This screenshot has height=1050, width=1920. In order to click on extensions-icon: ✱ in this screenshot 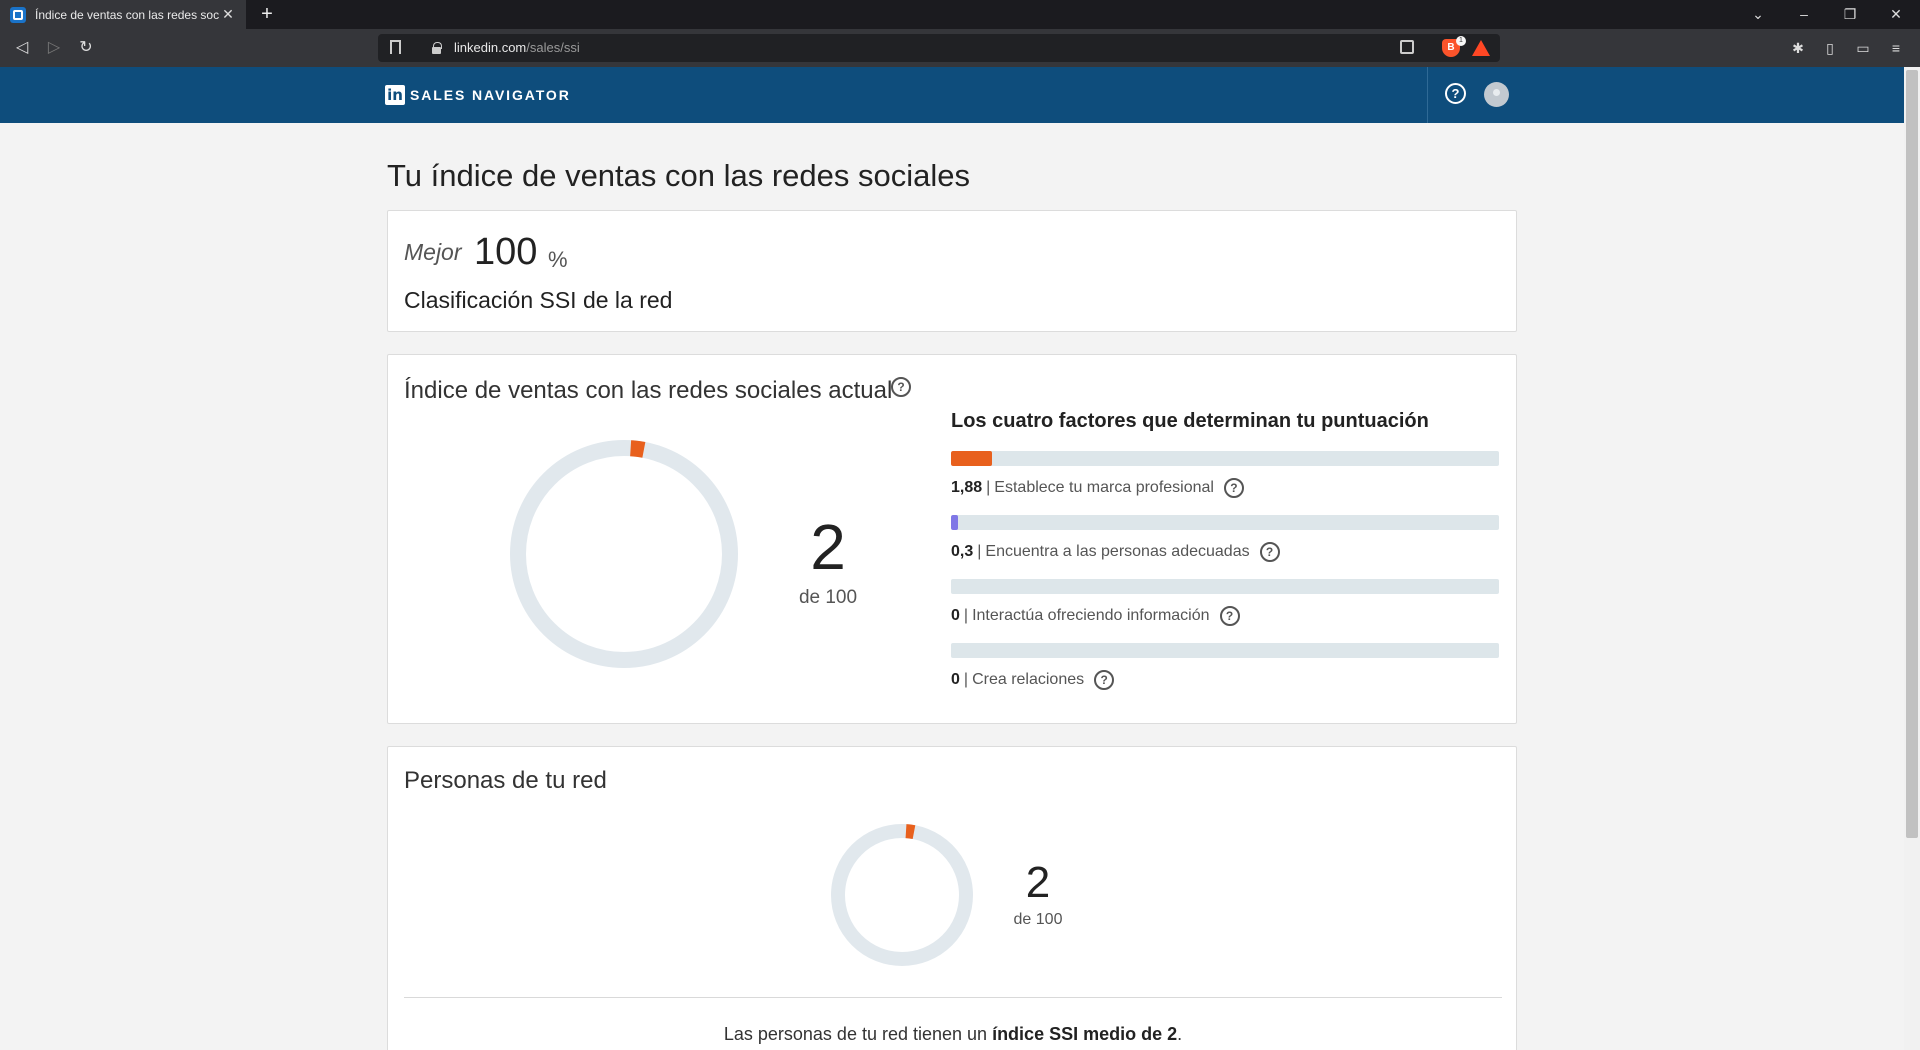, I will do `click(1798, 48)`.